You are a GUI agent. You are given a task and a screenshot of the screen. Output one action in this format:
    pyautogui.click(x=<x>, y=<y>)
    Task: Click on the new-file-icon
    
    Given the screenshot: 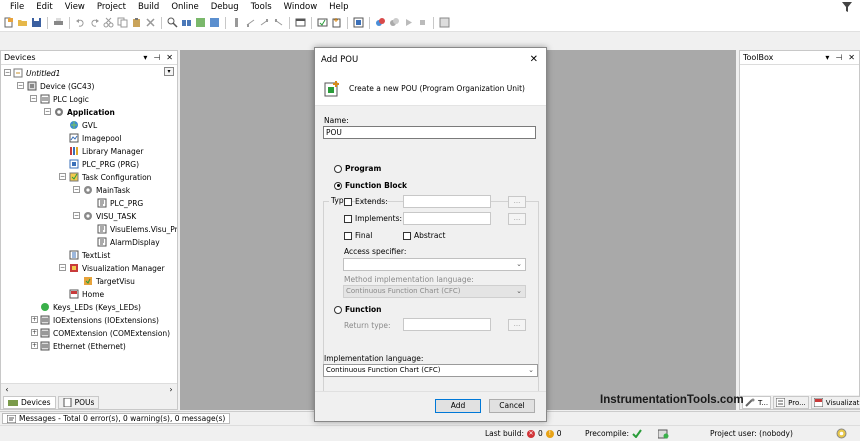 What is the action you would take?
    pyautogui.click(x=8, y=22)
    